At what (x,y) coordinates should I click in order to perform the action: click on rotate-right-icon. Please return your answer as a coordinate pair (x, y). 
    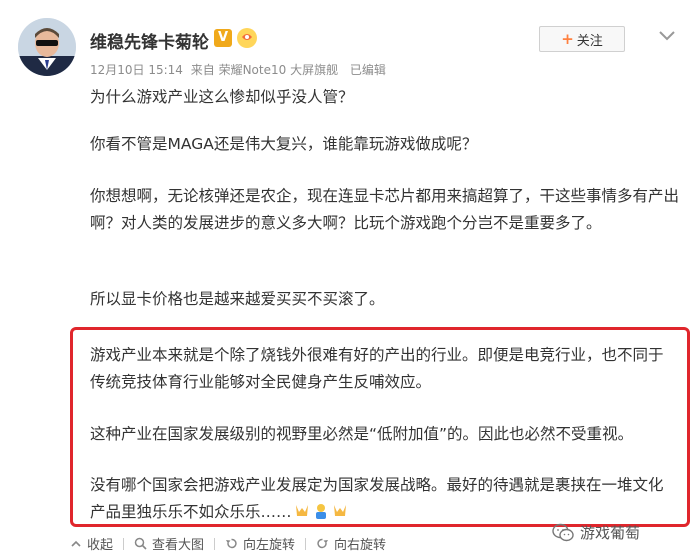
    Looking at the image, I should click on (323, 543).